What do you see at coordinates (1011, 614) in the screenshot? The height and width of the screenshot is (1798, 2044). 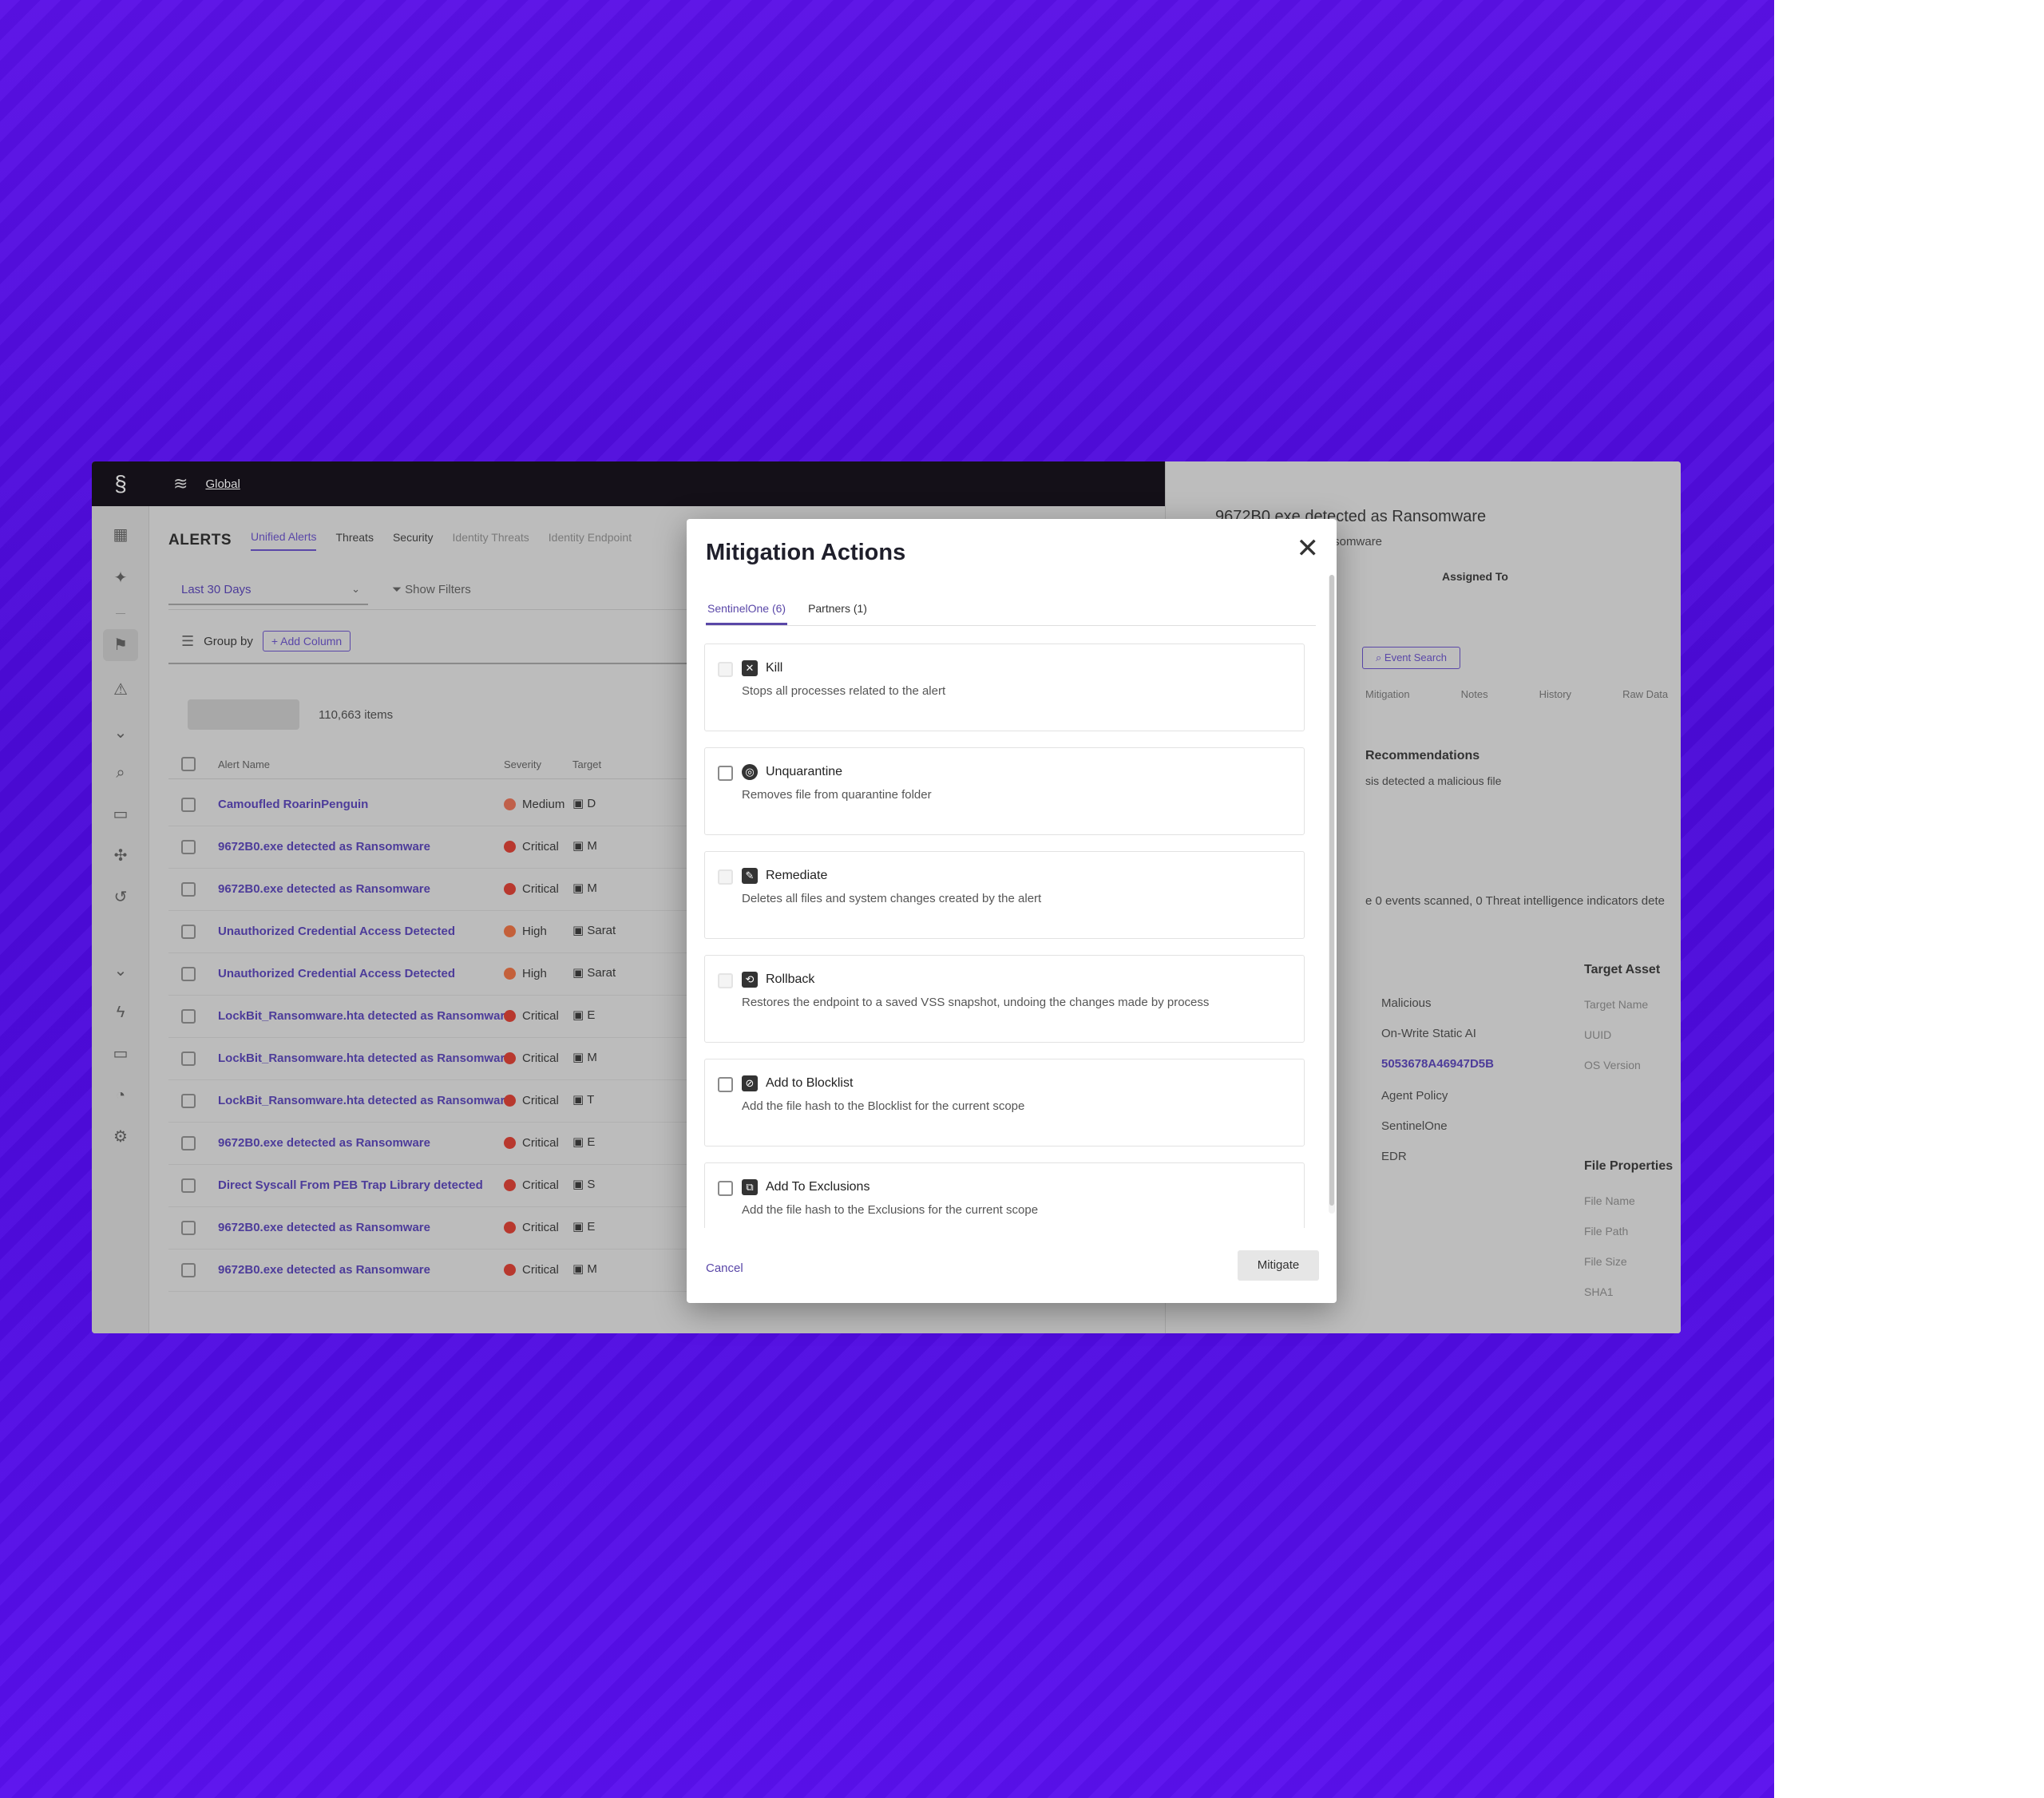 I see `dialog-tabs: SentinelOne (6) Partners (1)` at bounding box center [1011, 614].